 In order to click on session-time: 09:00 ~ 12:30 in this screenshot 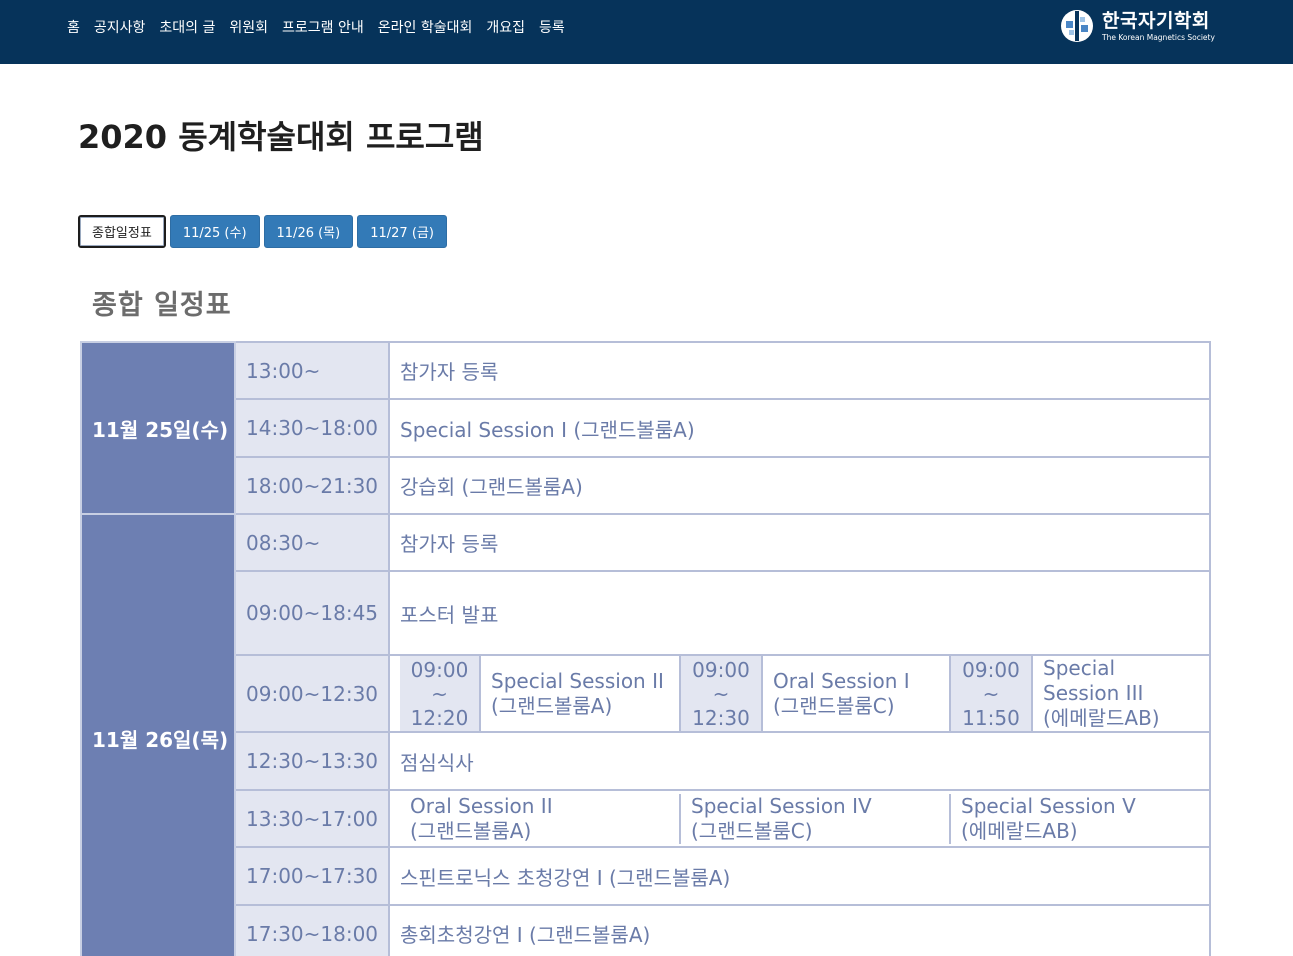, I will do `click(721, 693)`.